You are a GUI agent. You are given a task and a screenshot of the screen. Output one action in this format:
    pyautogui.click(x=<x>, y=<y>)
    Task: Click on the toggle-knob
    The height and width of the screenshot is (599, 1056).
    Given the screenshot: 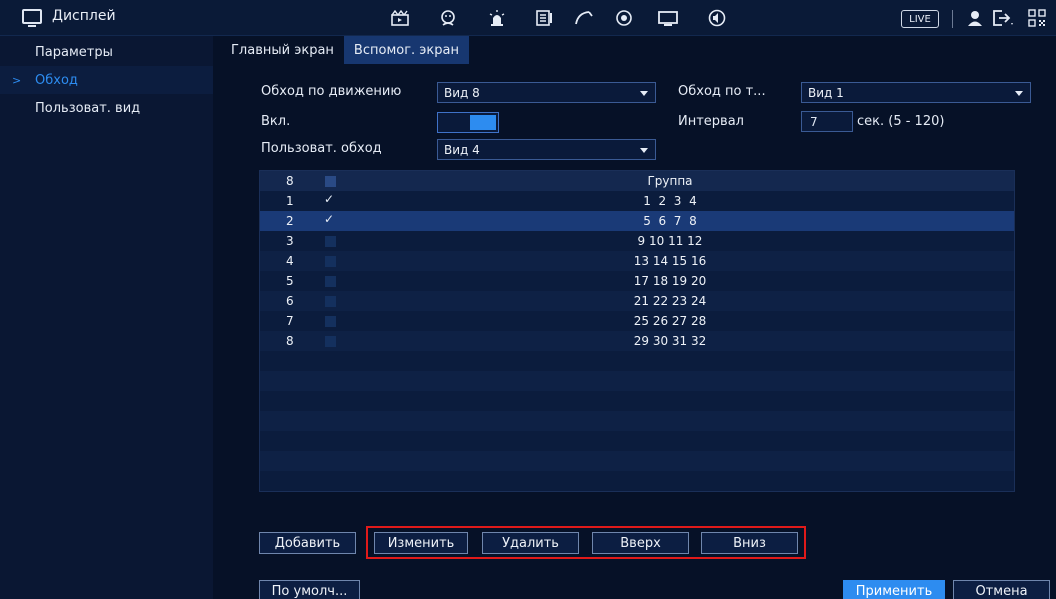 What is the action you would take?
    pyautogui.click(x=483, y=122)
    